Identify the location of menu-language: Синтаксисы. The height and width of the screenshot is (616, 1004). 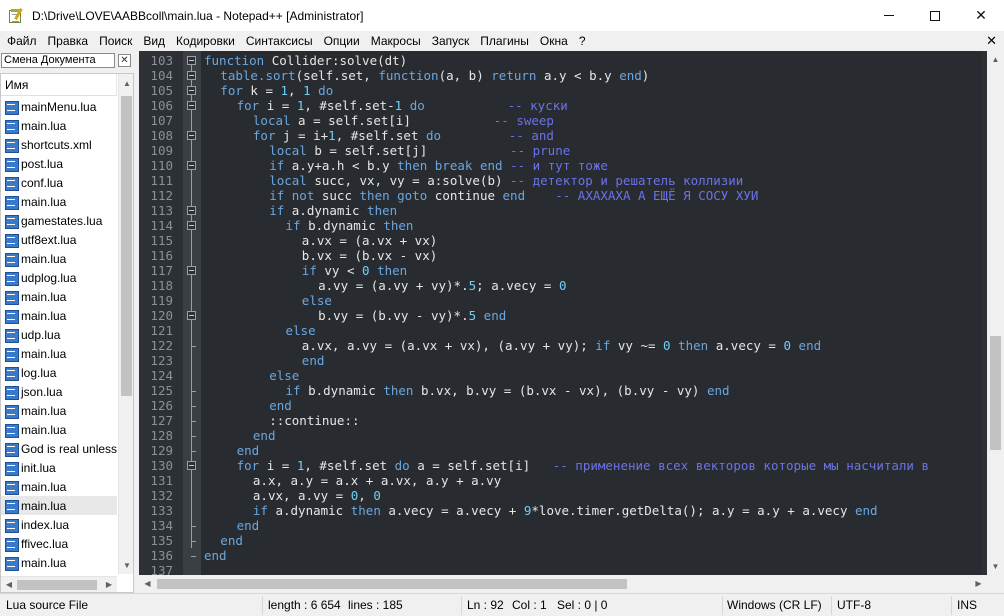
(279, 41).